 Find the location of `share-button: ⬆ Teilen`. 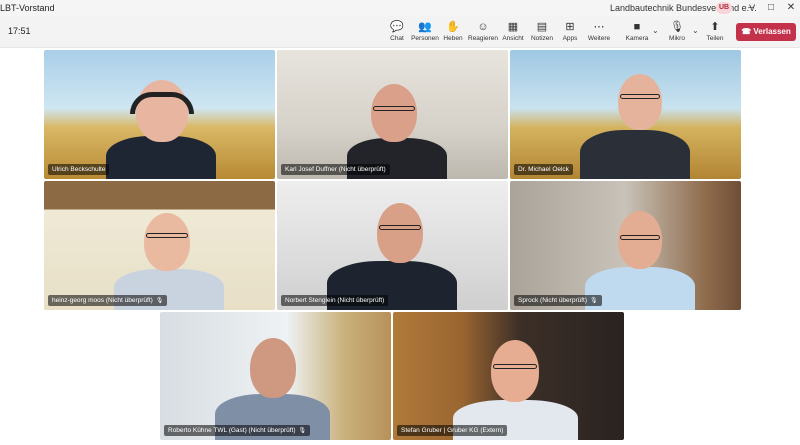

share-button: ⬆ Teilen is located at coordinates (715, 33).